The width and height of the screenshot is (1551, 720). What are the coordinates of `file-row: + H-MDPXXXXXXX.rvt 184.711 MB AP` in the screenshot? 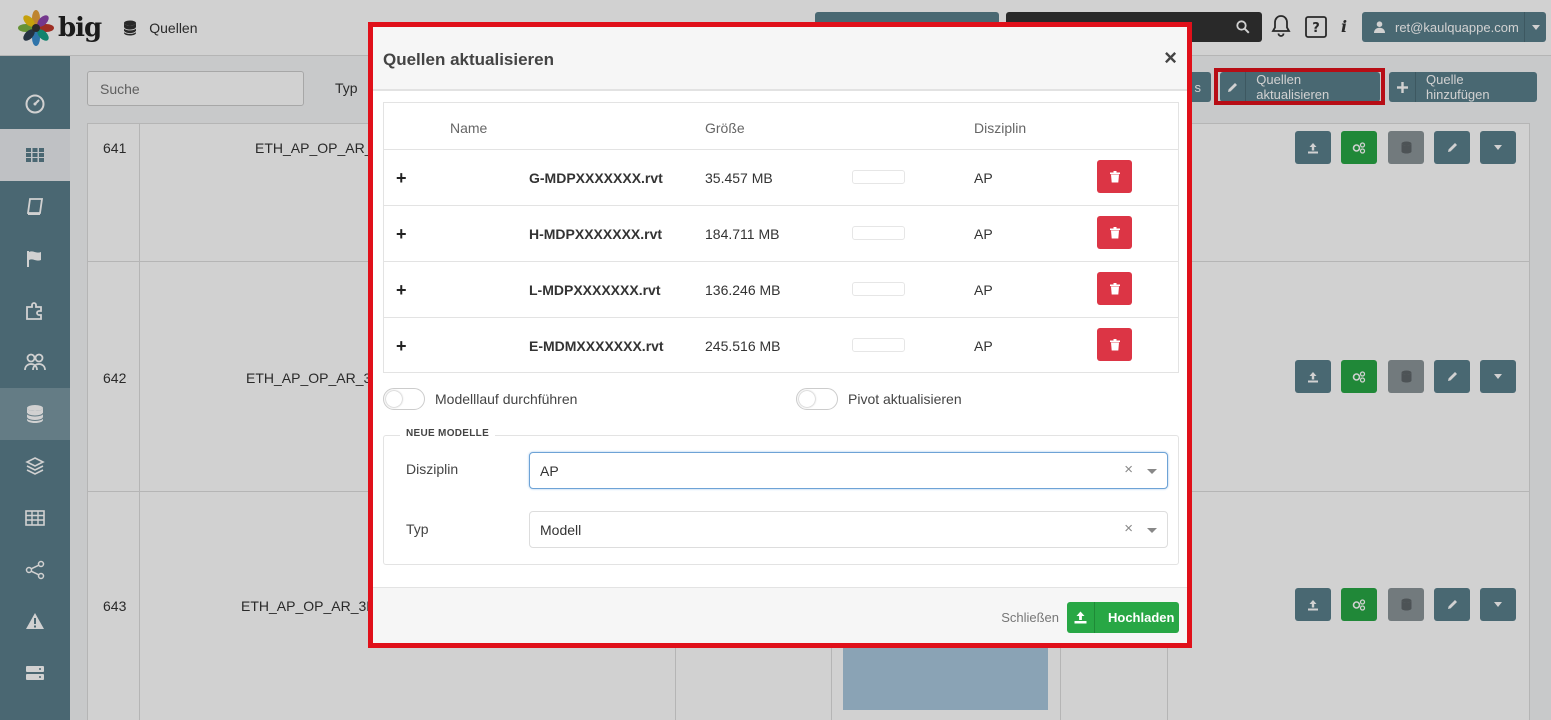 It's located at (781, 234).